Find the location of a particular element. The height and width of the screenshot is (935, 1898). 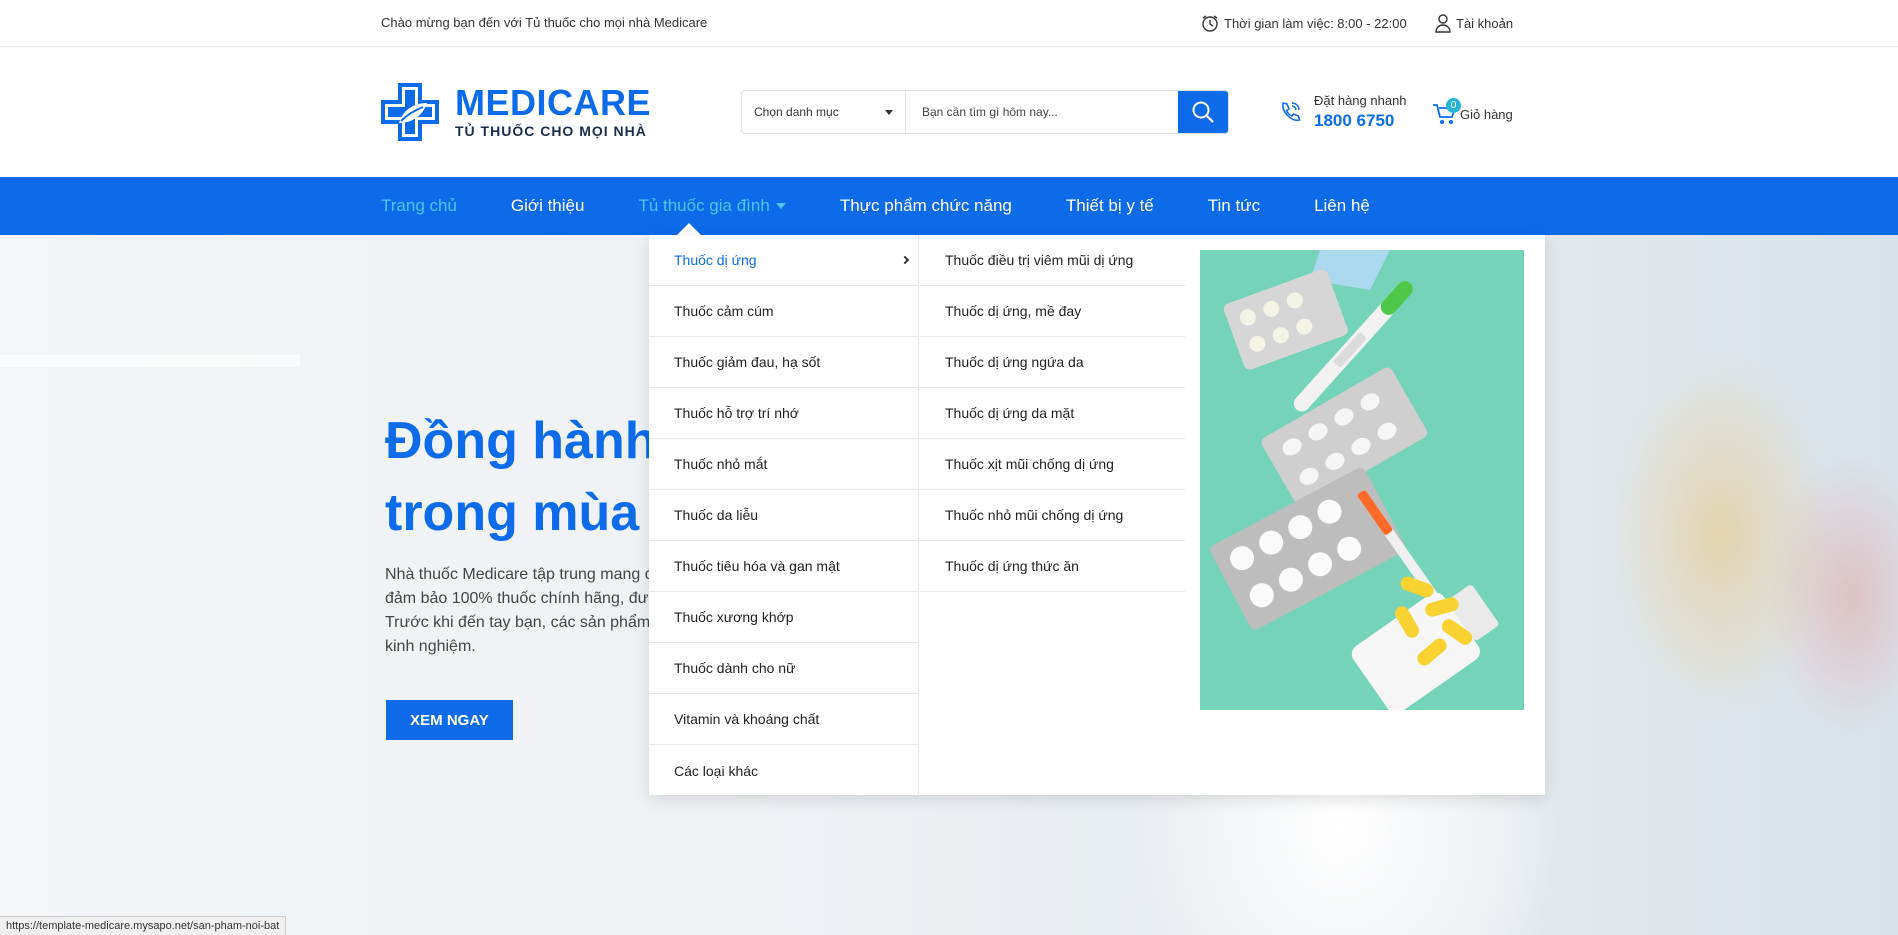

subcategory-item: Thuốc dị ứng thức ăn is located at coordinates (1052, 566).